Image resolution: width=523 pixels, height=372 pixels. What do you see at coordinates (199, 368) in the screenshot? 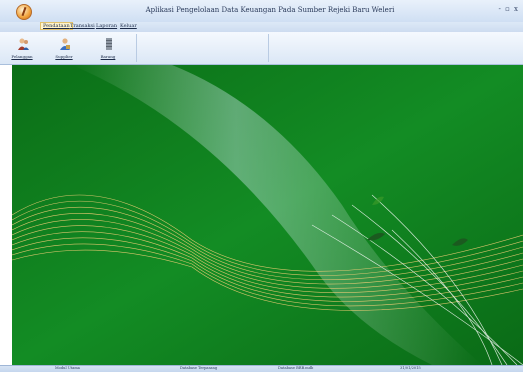
I see `status-database: Database Terpasang` at bounding box center [199, 368].